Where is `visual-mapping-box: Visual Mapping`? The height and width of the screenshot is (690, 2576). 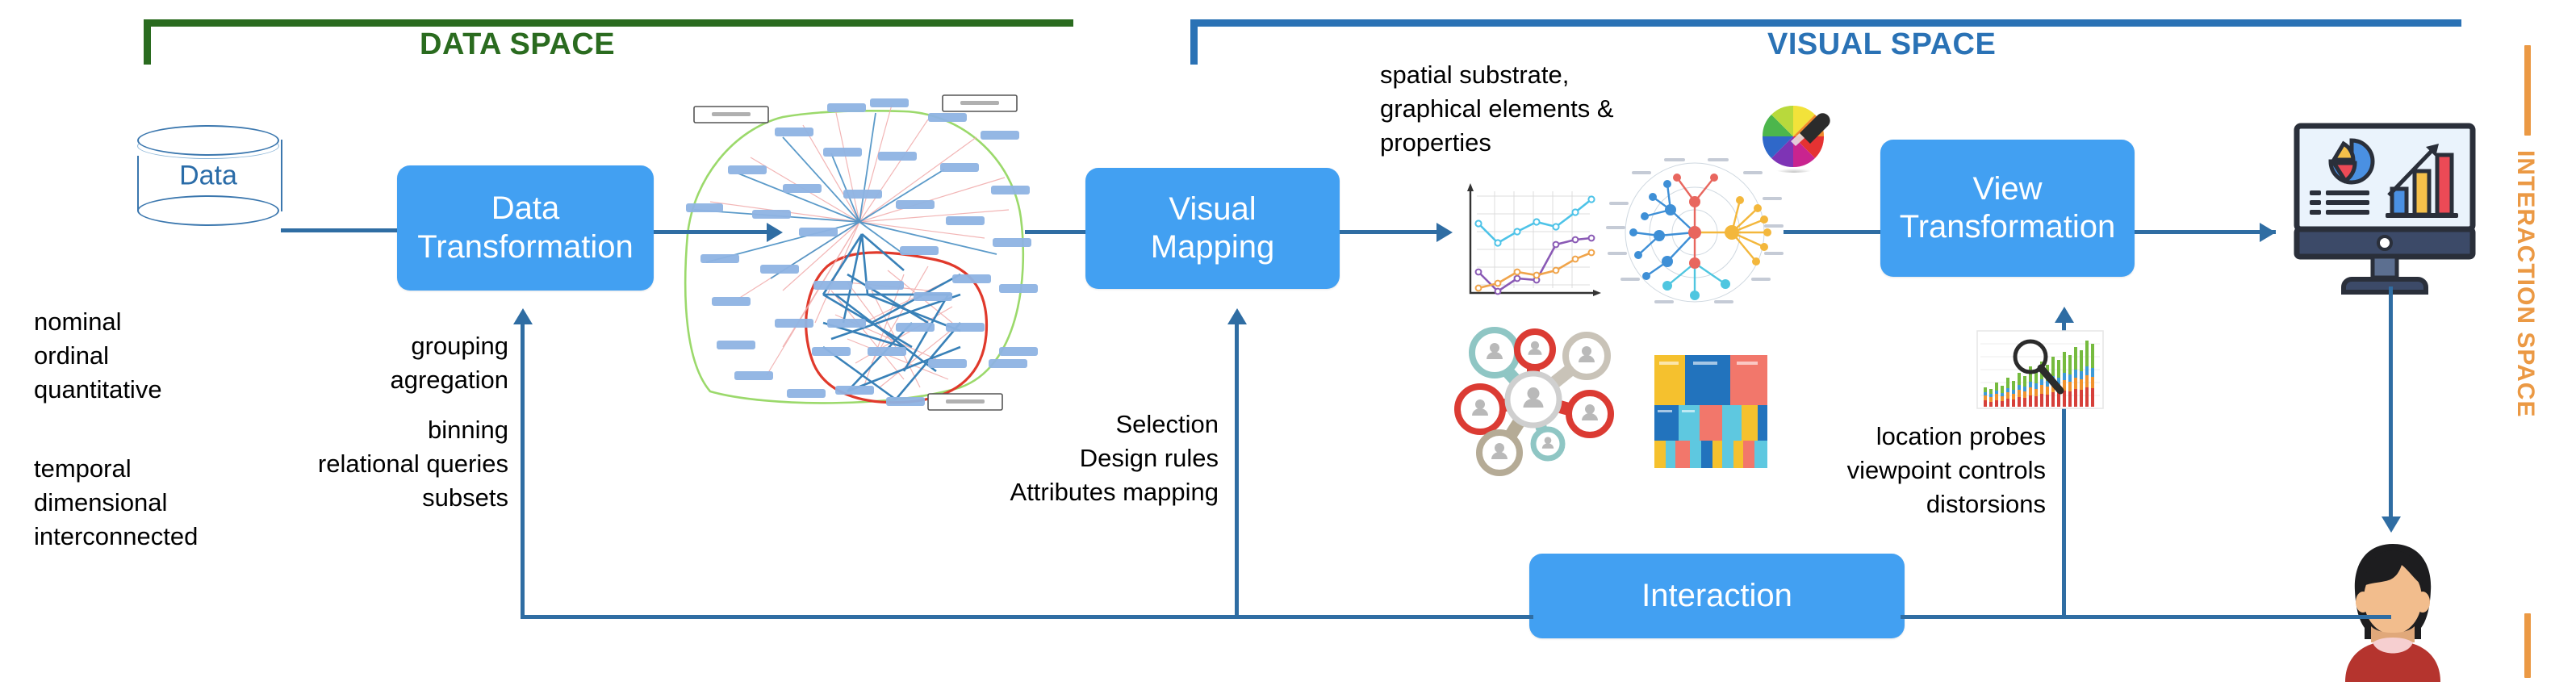 visual-mapping-box: Visual Mapping is located at coordinates (1212, 228).